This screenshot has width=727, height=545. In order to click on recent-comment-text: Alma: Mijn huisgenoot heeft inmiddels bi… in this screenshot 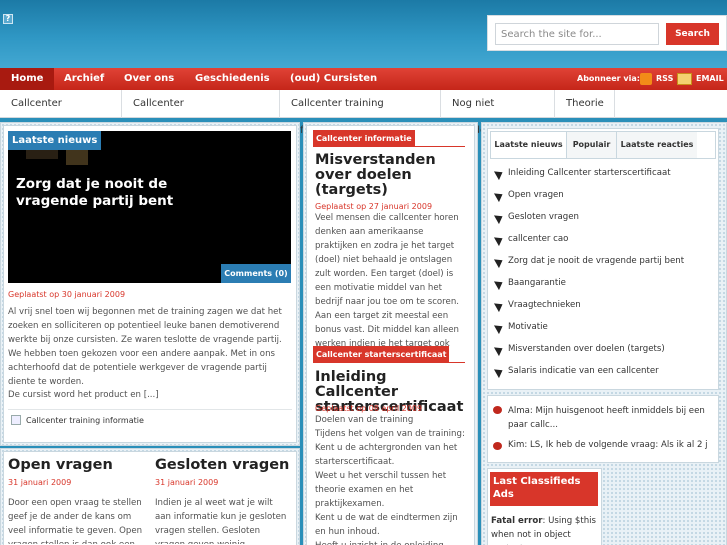, I will do `click(606, 418)`.